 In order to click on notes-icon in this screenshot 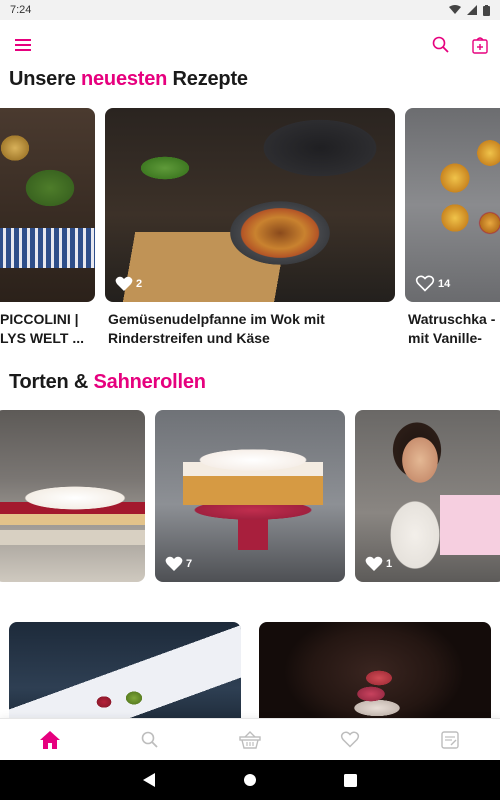, I will do `click(450, 739)`.